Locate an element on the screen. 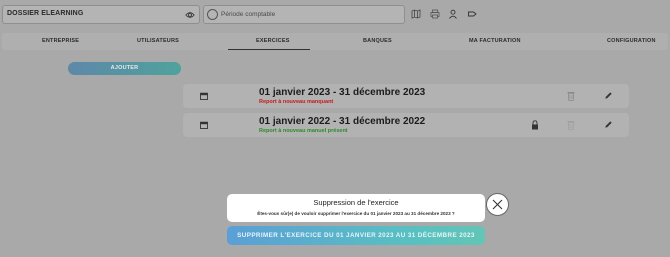 The height and width of the screenshot is (257, 670). dossier-label: DOSSIER ELEARNING is located at coordinates (45, 13).